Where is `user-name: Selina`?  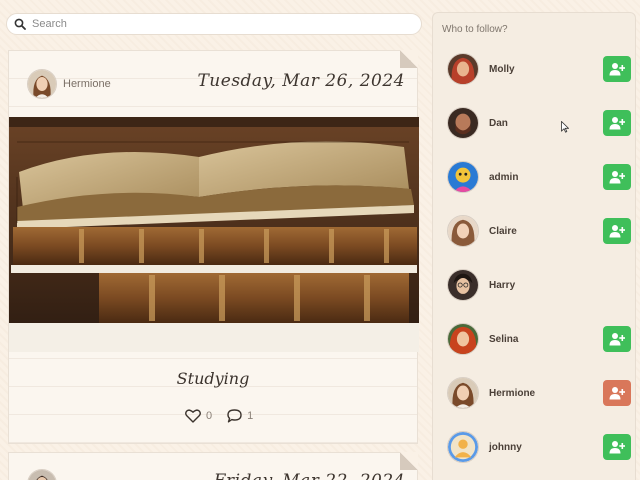 user-name: Selina is located at coordinates (546, 339).